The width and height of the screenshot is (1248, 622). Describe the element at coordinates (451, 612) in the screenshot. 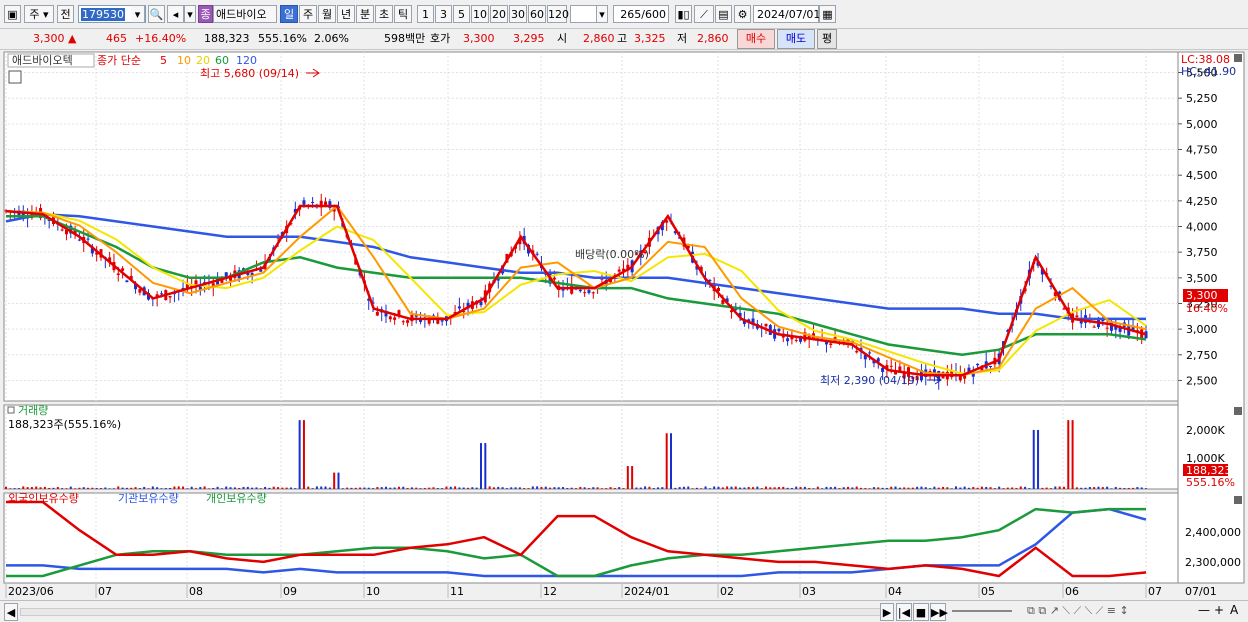

I see `scrollbar-track` at that location.